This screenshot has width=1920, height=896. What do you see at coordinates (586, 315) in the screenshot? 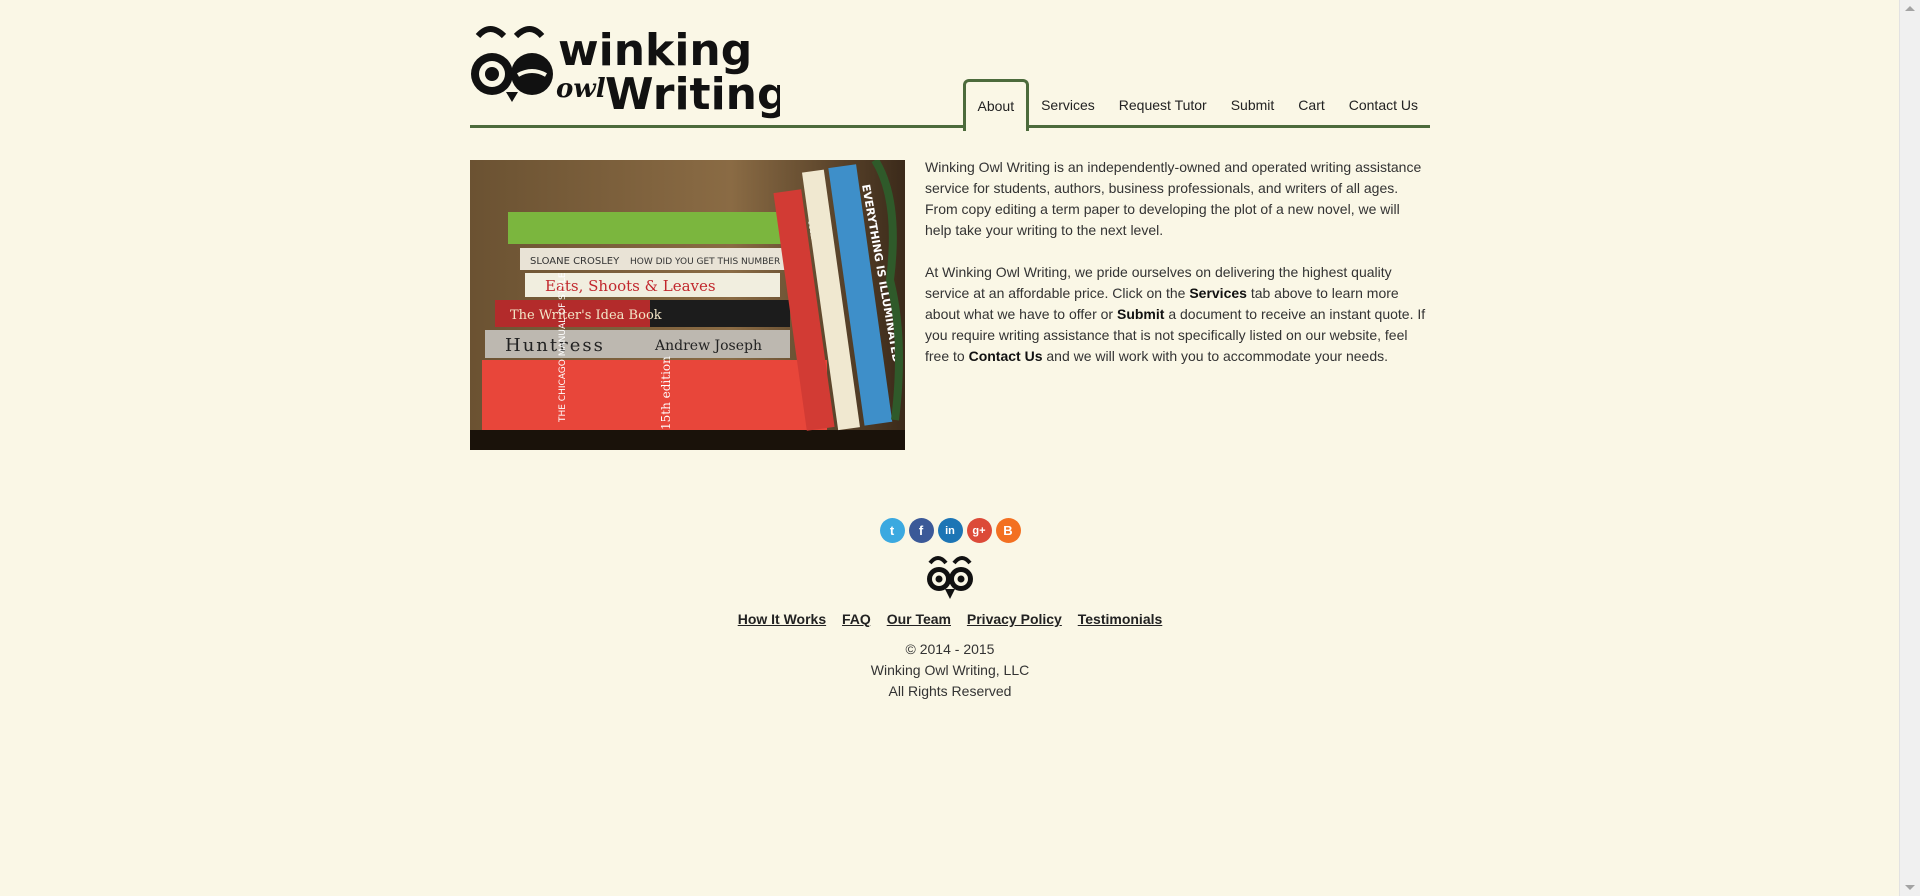
I see `svg-text: The Writer's Idea Book` at bounding box center [586, 315].